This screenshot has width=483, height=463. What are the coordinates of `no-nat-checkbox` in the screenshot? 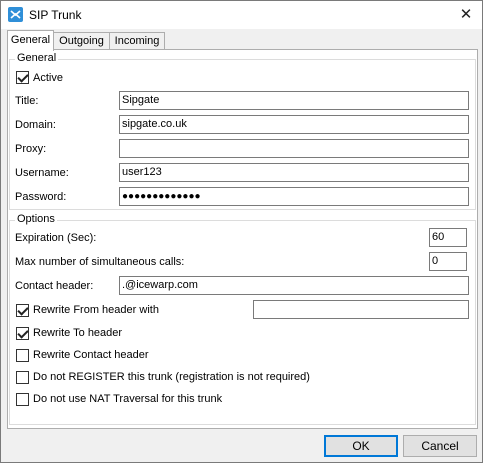 It's located at (22, 399).